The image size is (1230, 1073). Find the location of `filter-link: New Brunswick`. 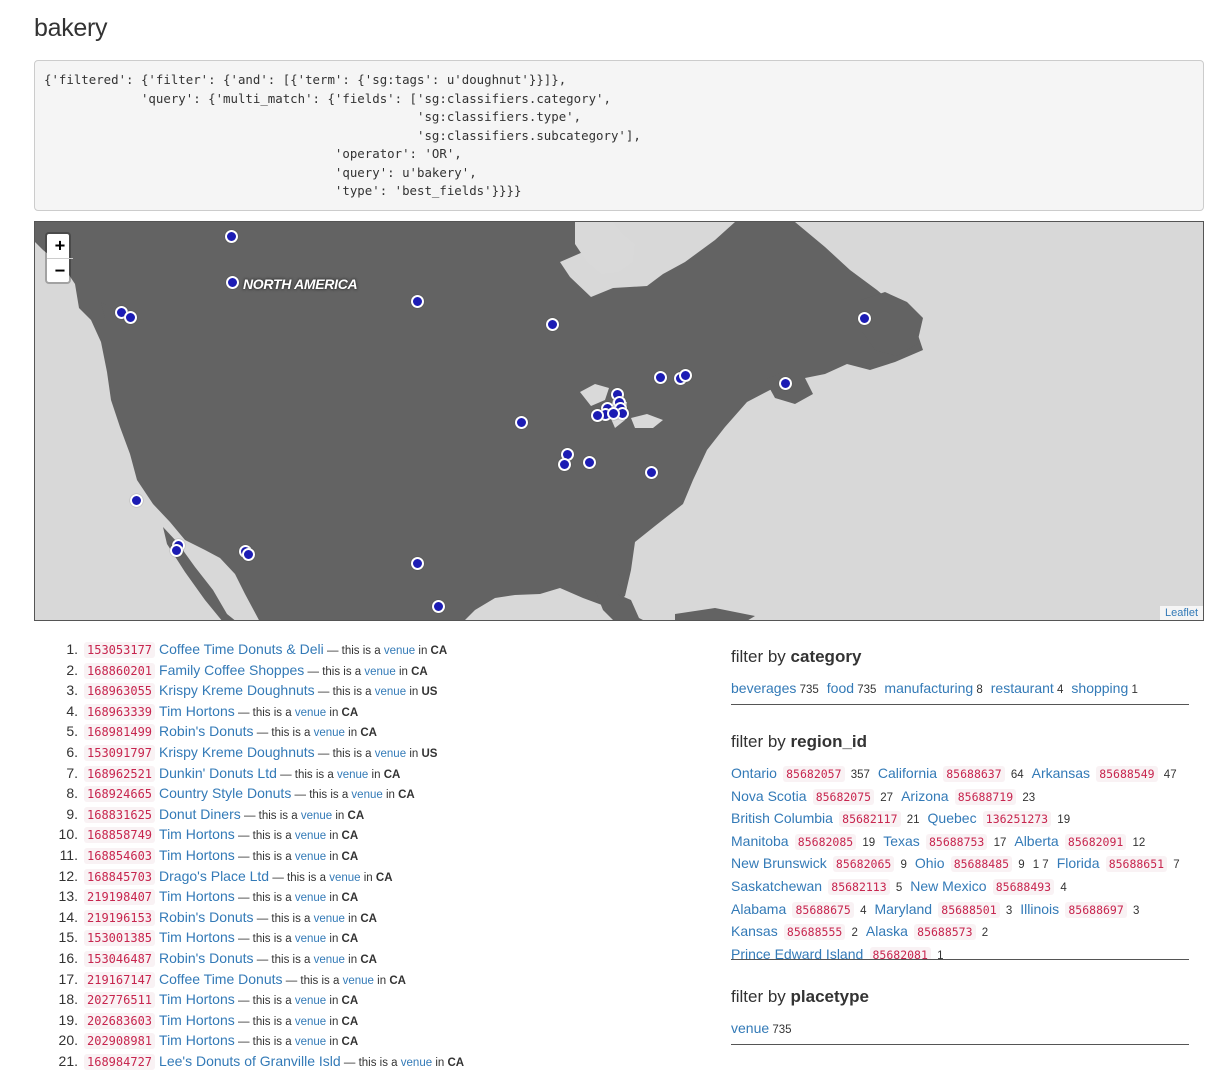

filter-link: New Brunswick is located at coordinates (779, 863).